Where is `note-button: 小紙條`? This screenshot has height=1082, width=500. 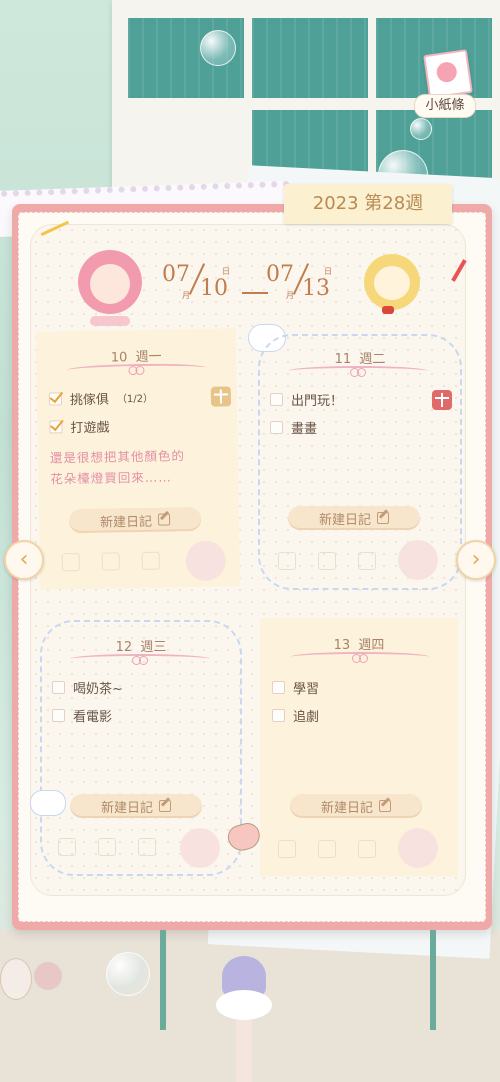 note-button: 小紙條 is located at coordinates (445, 84).